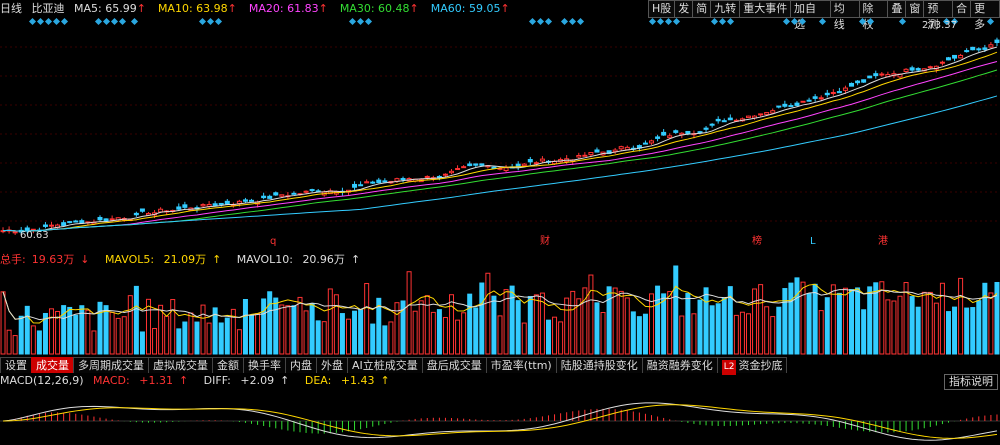  What do you see at coordinates (725, 9) in the screenshot?
I see `toolbar-left-button: 九转` at bounding box center [725, 9].